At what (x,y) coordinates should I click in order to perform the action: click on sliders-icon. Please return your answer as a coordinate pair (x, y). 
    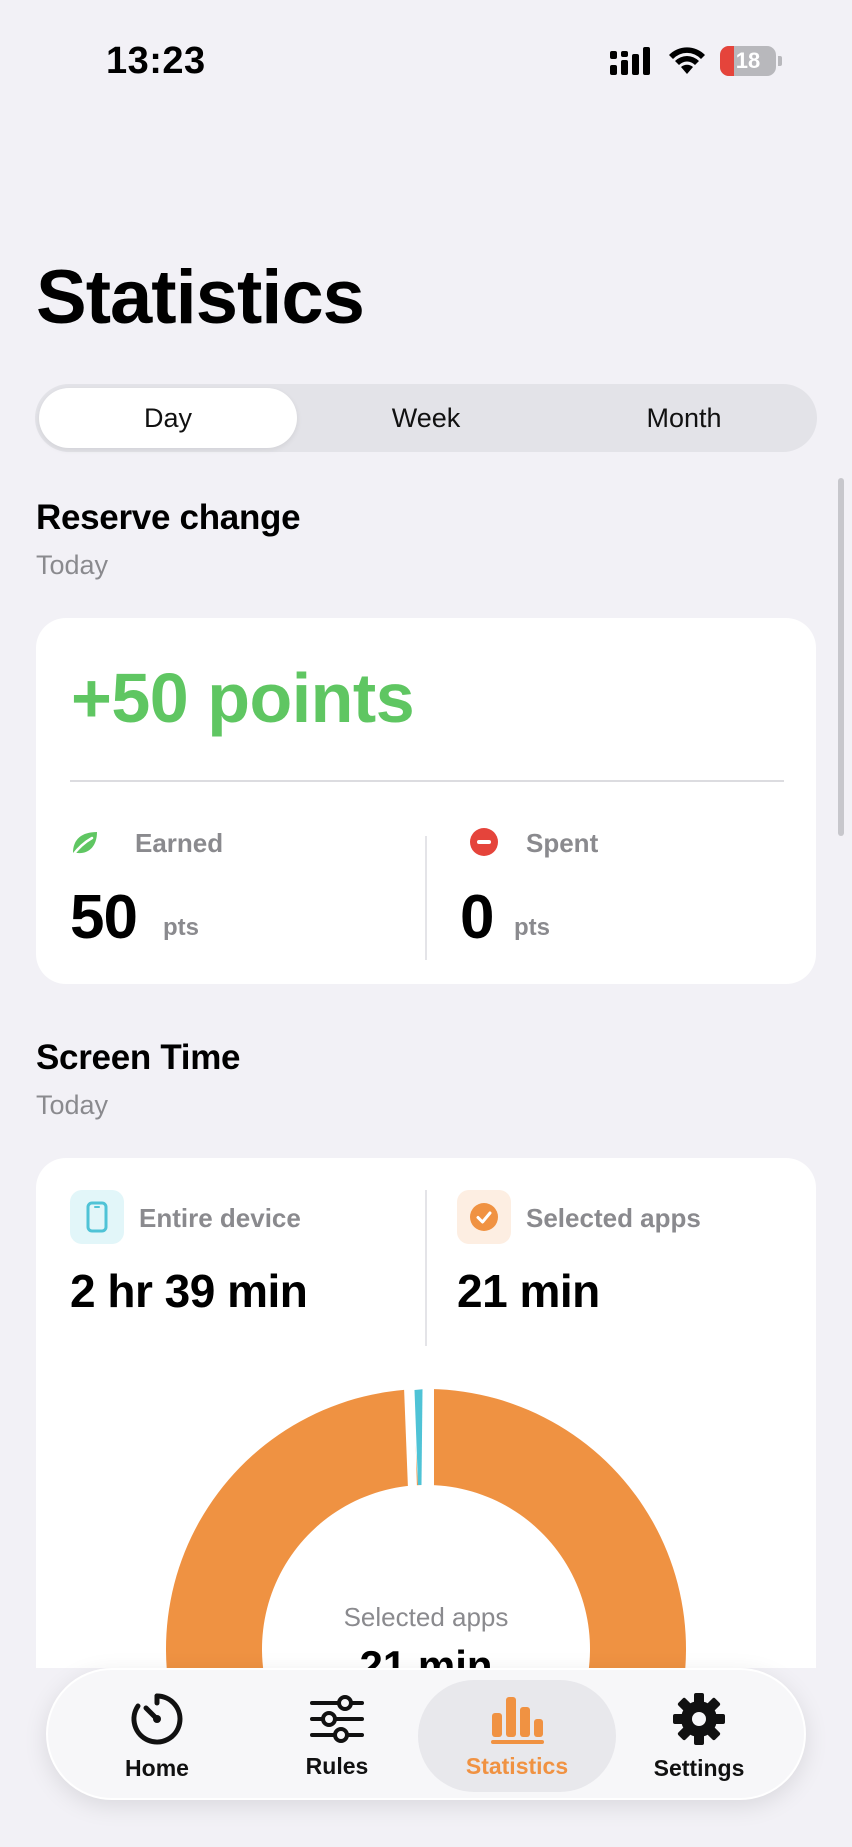
    Looking at the image, I should click on (337, 1718).